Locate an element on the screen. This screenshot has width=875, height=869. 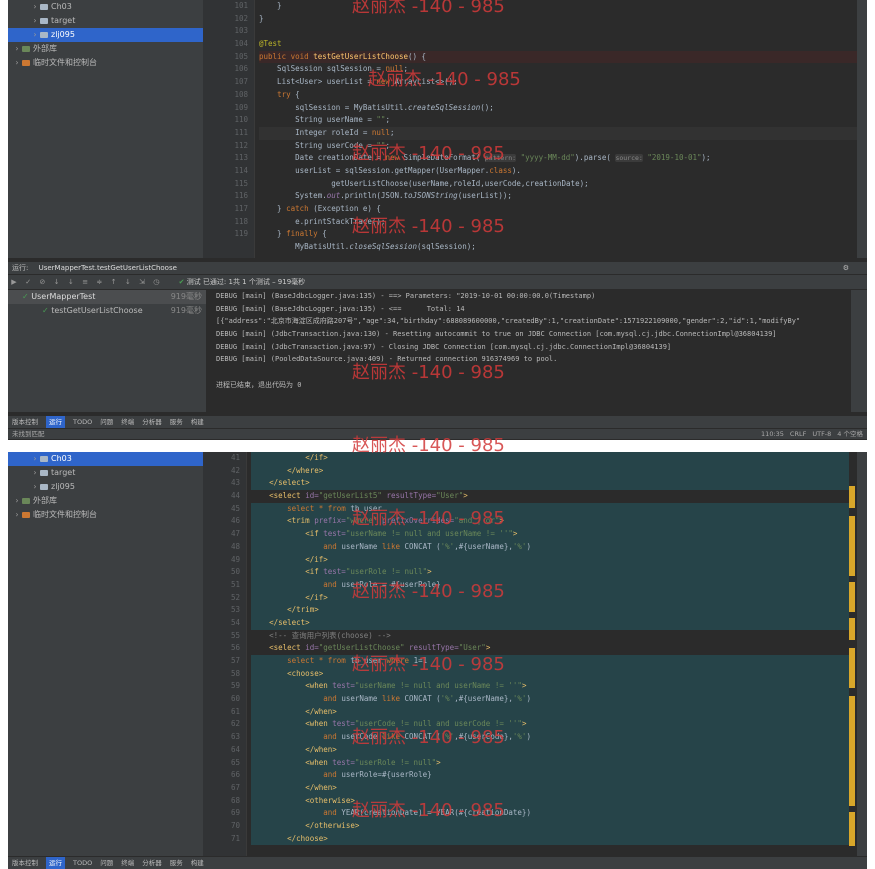
show-ignored-icon: ⊘ is located at coordinates (42, 282).